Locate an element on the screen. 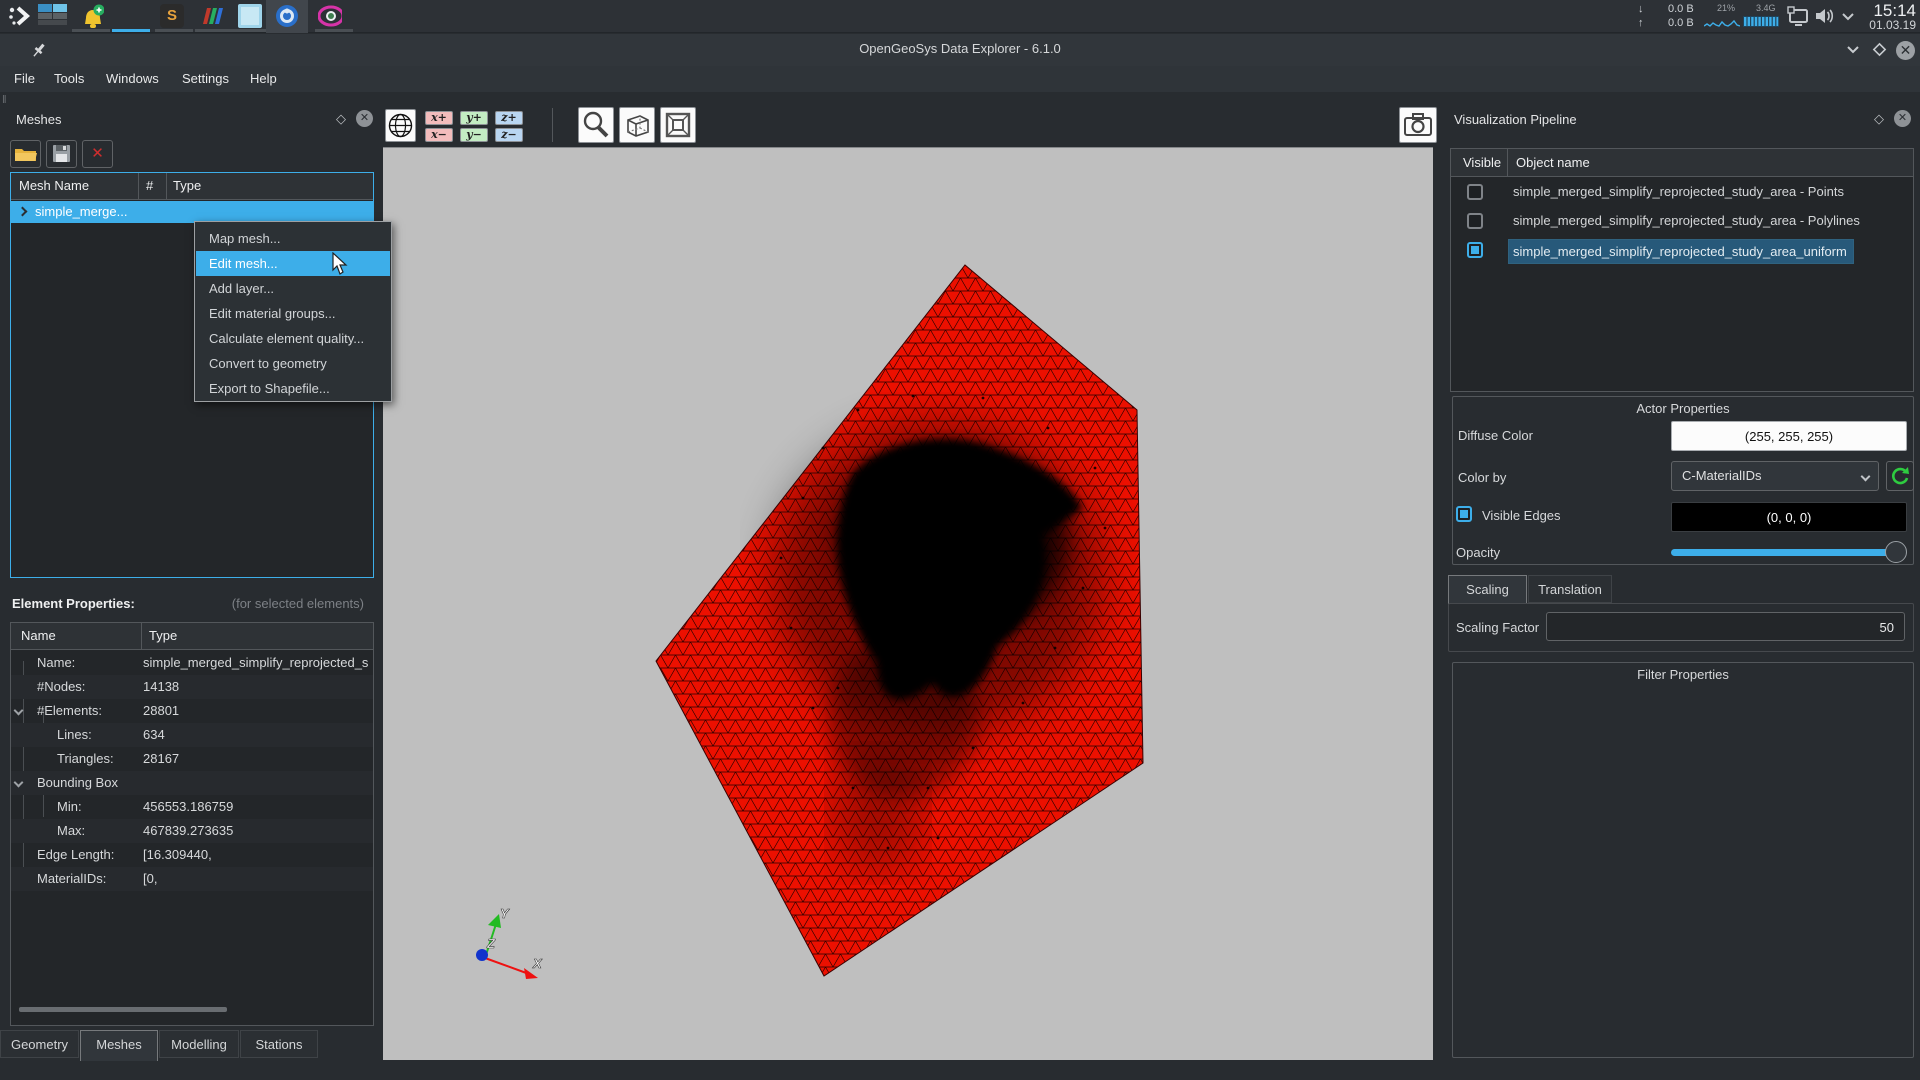  app-launcher-icon is located at coordinates (20, 16).